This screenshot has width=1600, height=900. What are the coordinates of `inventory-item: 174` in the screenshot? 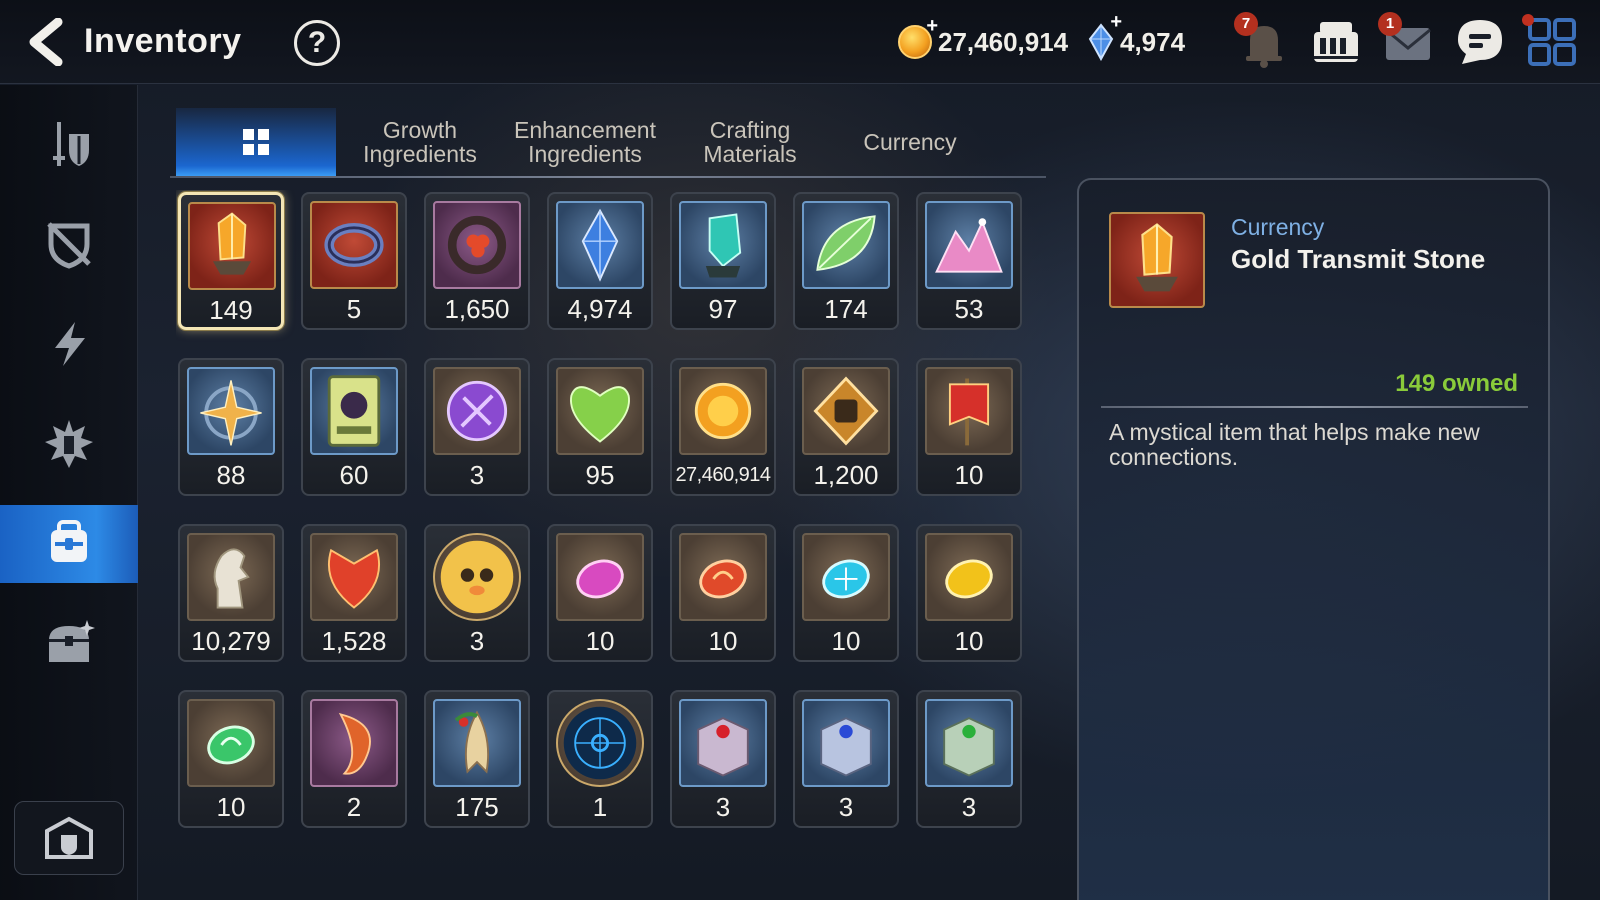 It's located at (846, 261).